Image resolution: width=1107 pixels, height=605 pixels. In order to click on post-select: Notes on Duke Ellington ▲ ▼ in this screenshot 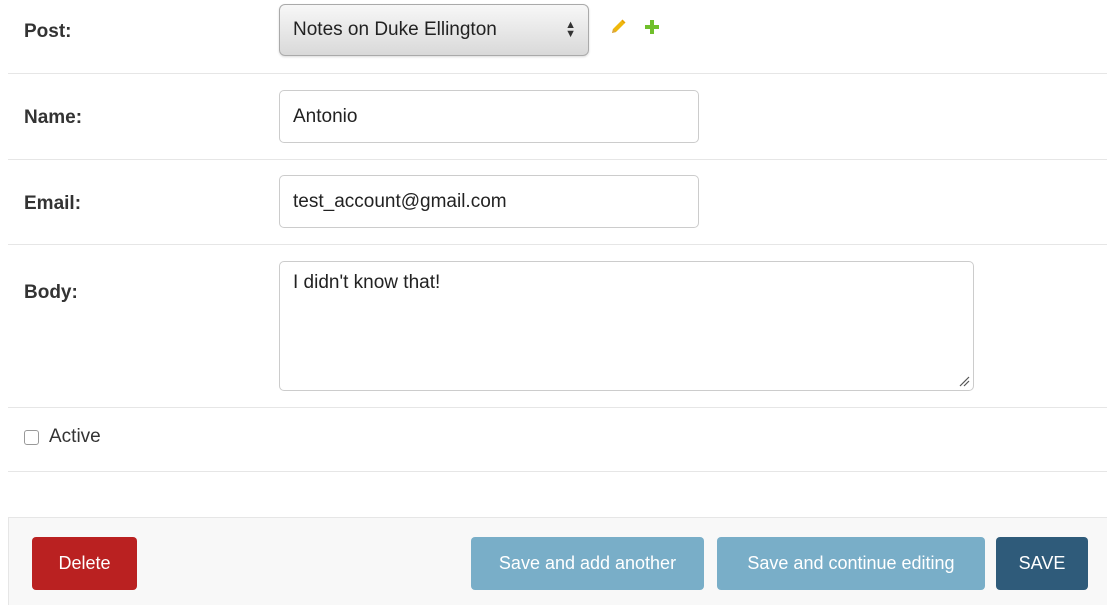, I will do `click(434, 30)`.